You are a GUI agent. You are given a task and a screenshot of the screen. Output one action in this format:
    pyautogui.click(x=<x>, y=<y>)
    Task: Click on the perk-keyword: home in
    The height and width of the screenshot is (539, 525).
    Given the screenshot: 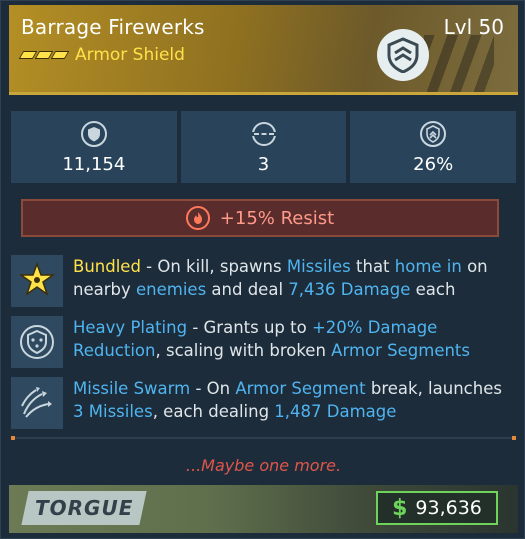 What is the action you would take?
    pyautogui.click(x=428, y=266)
    